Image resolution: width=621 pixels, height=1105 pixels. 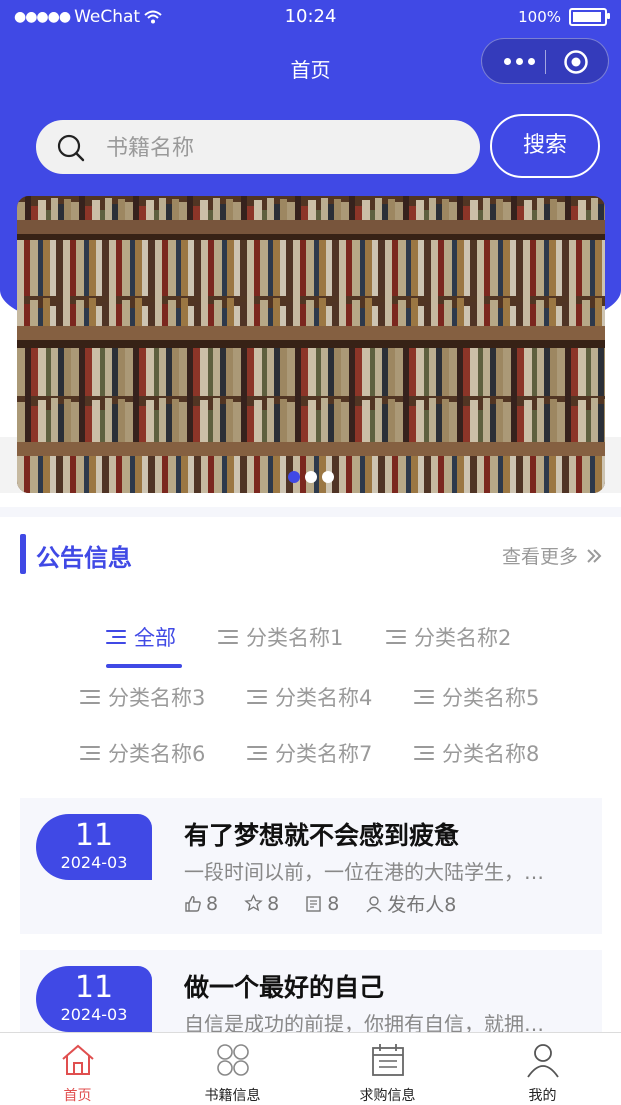 I want to click on category-tab: 分类名称8, so click(x=476, y=753).